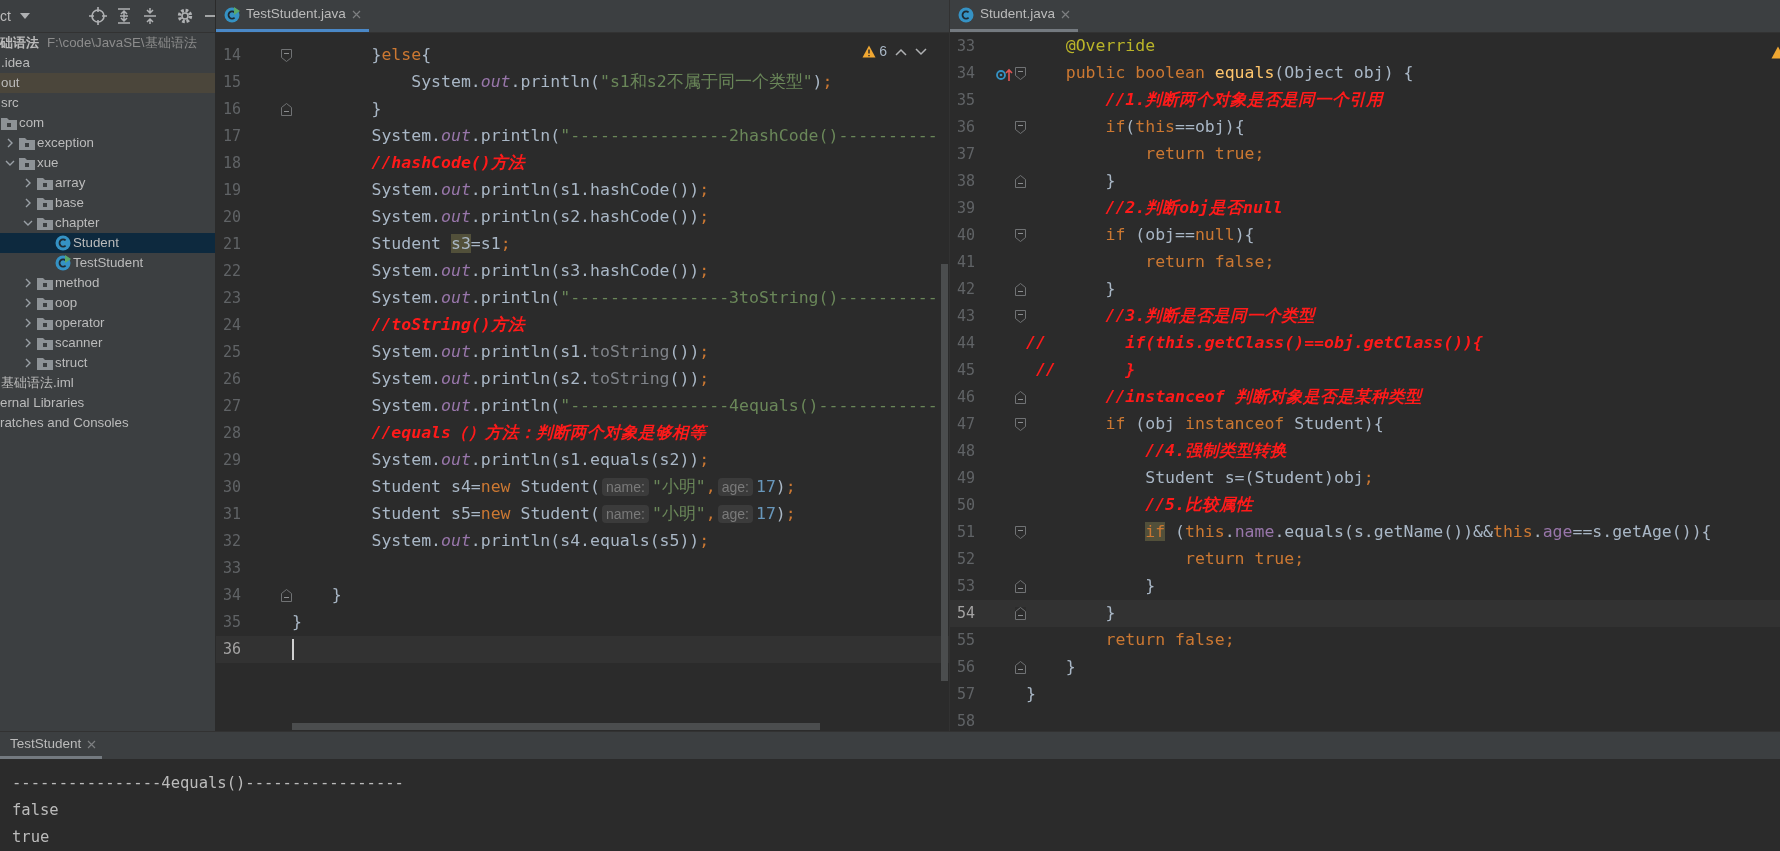  Describe the element at coordinates (107, 43) in the screenshot. I see `tree-row: 础语法 F:\code\JavaSE\基础语法` at that location.